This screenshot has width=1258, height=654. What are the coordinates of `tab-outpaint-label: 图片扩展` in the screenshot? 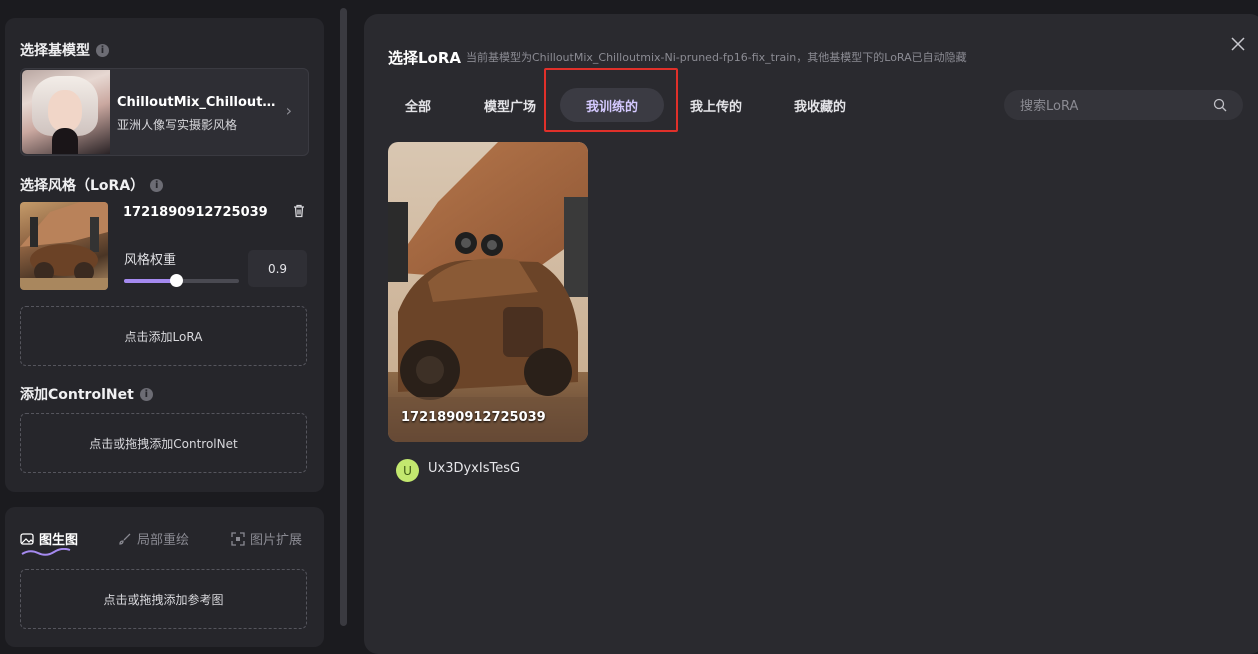 It's located at (276, 540).